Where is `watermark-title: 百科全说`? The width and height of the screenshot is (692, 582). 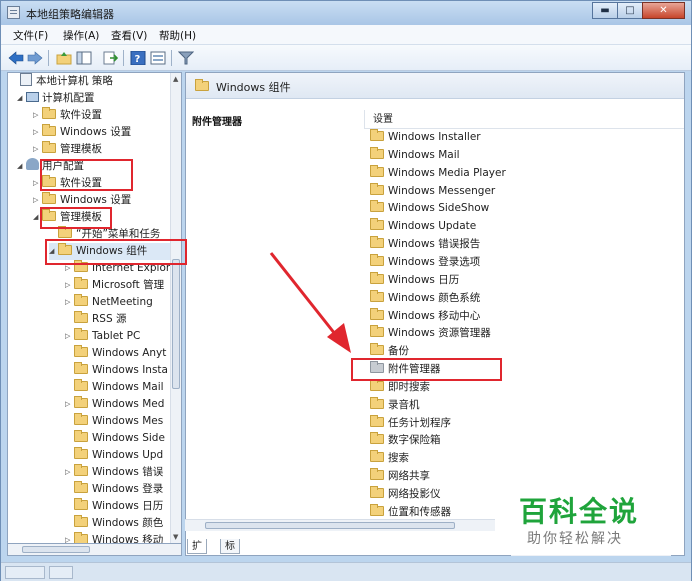
watermark-title: 百科全说 is located at coordinates (579, 511).